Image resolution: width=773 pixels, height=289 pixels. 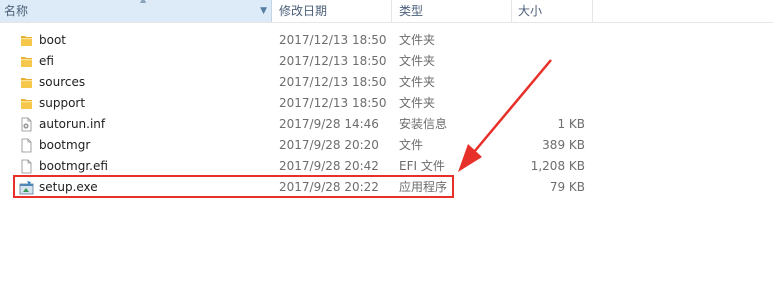 What do you see at coordinates (386, 124) in the screenshot?
I see `file-row: autorun.inf 2017/9/28 14:46 安装信息 1 KB` at bounding box center [386, 124].